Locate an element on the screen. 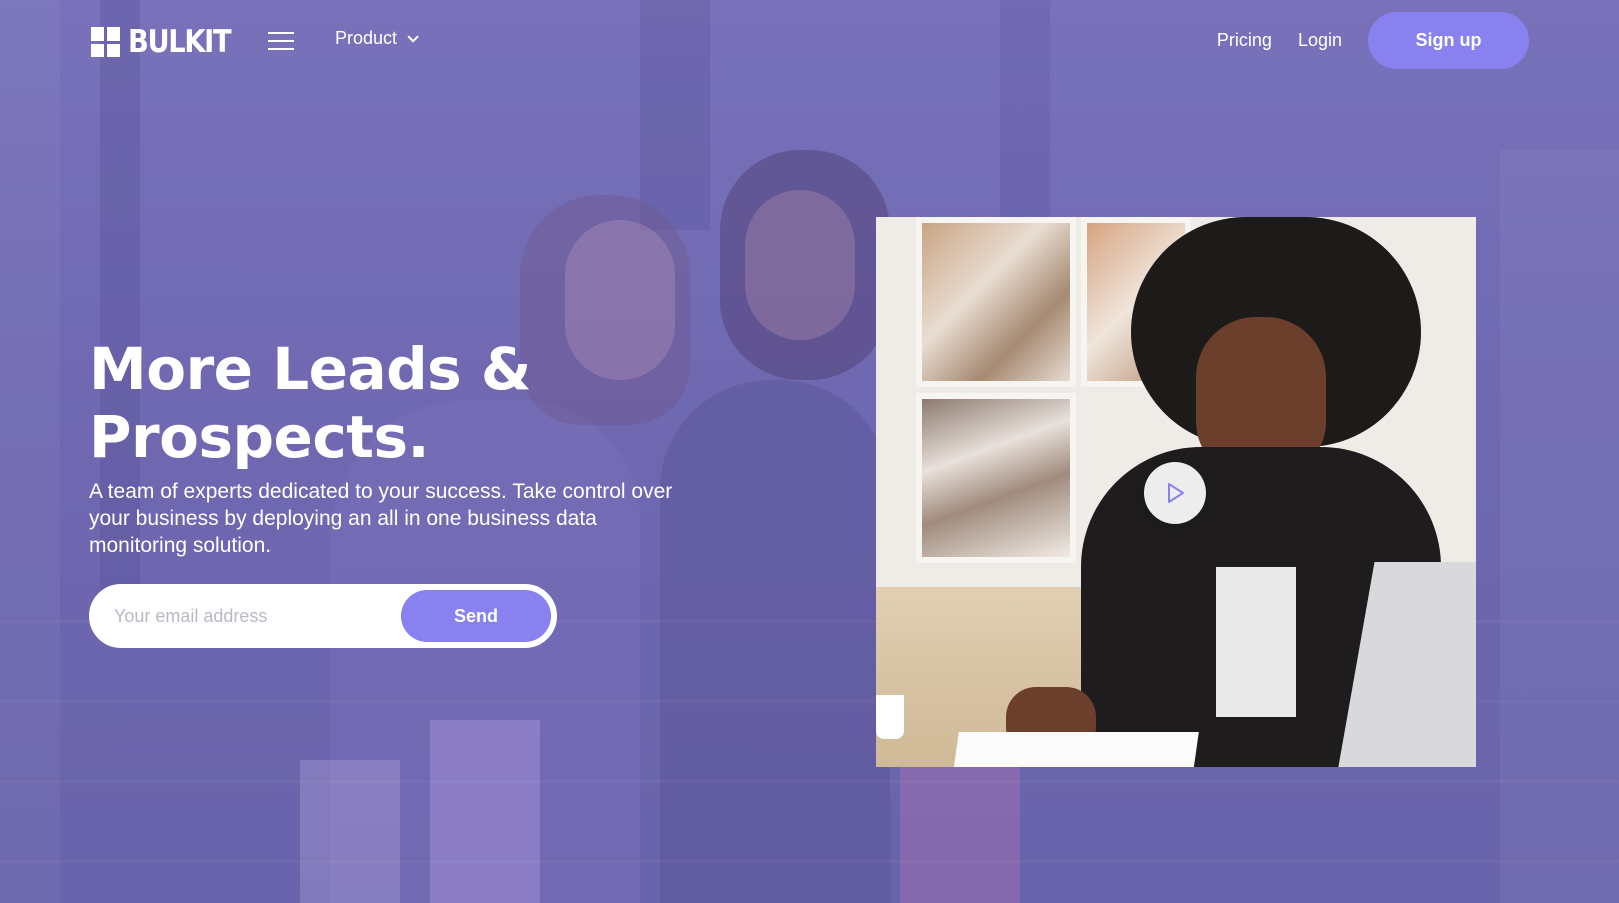 Image resolution: width=1619 pixels, height=903 pixels. brand-logo: BULKIT is located at coordinates (167, 42).